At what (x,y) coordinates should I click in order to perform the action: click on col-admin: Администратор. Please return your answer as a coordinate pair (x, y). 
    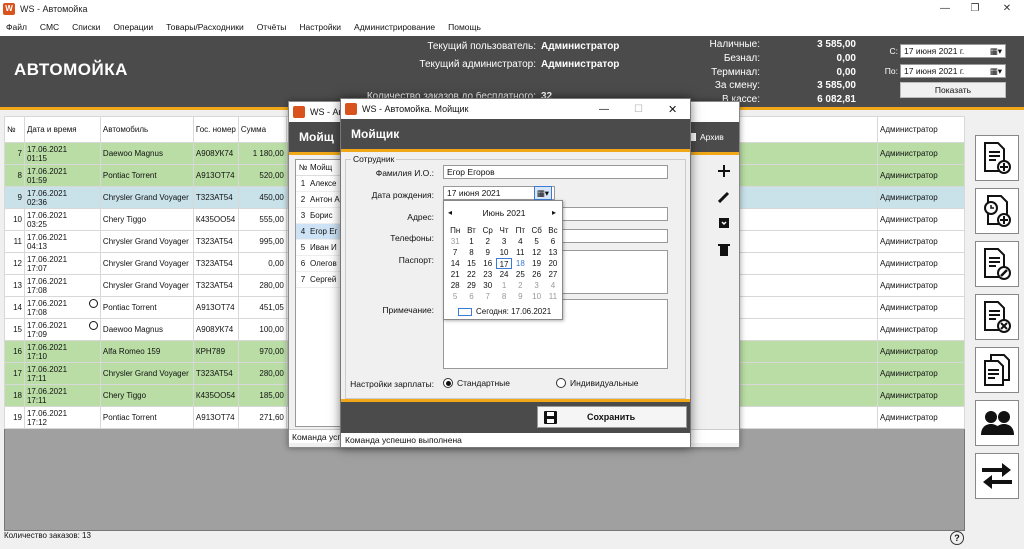
    Looking at the image, I should click on (921, 129).